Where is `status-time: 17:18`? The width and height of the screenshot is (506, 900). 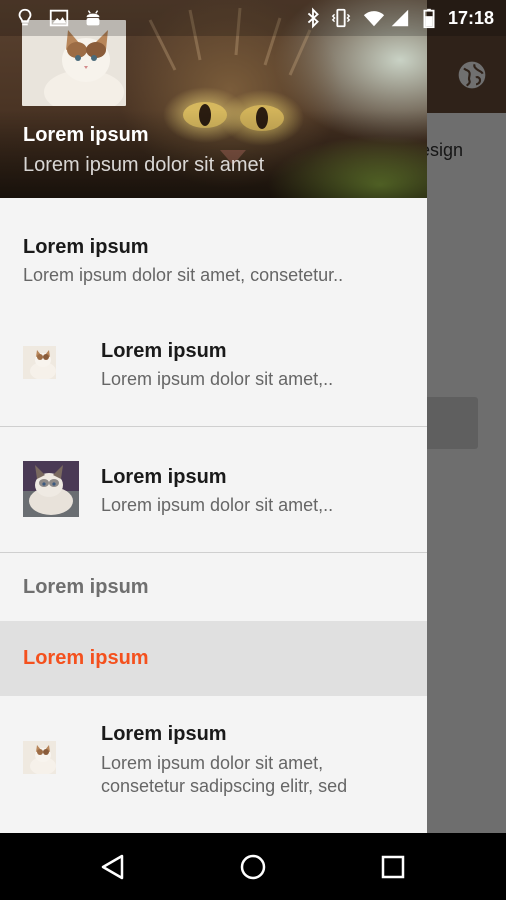
status-time: 17:18 is located at coordinates (470, 18).